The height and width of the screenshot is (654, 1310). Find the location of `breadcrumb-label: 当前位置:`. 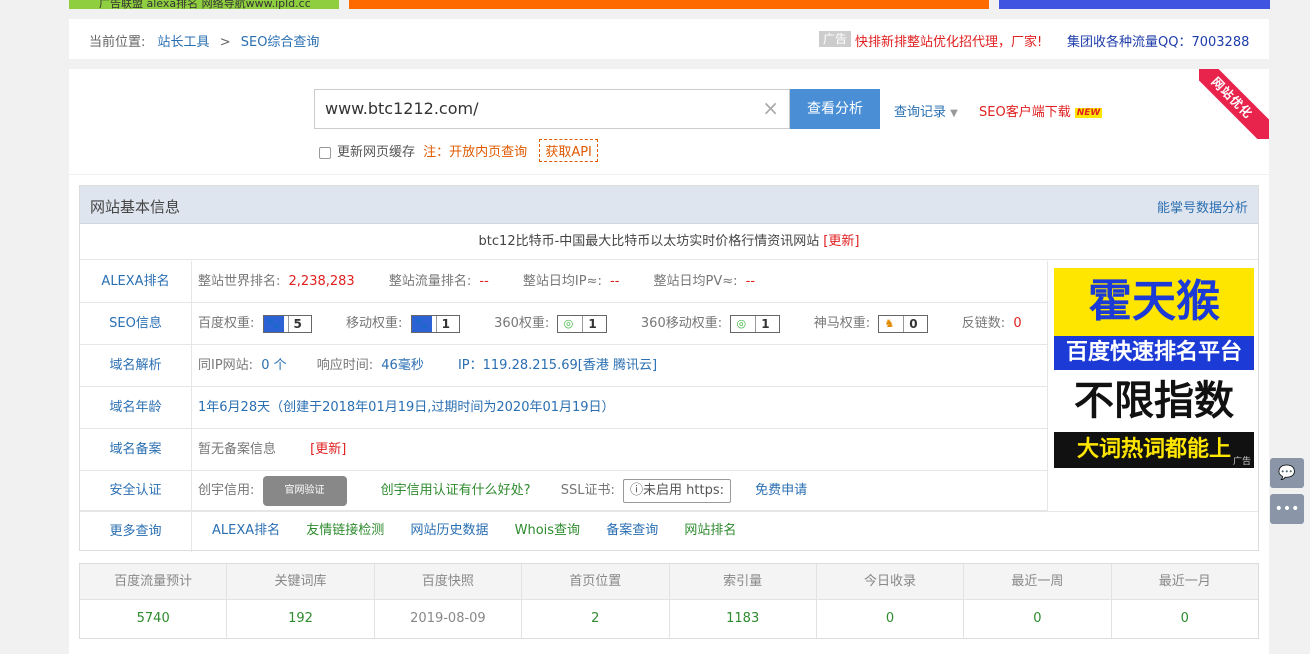

breadcrumb-label: 当前位置: is located at coordinates (117, 42).